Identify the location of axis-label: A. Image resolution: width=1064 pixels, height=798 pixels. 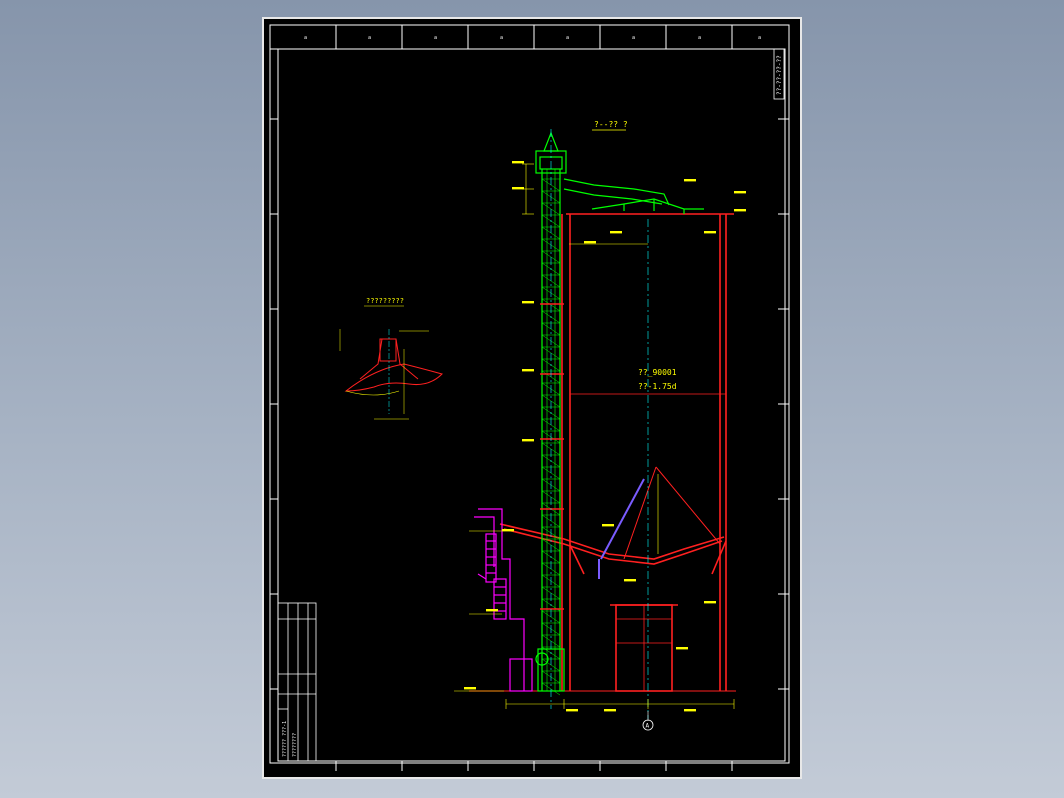
(648, 726).